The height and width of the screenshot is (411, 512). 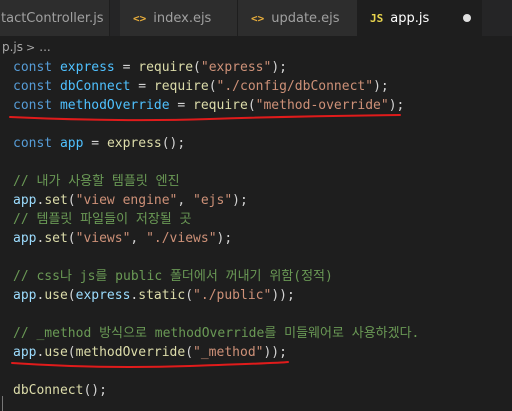 I want to click on identifier: methodOverride, so click(x=114, y=105).